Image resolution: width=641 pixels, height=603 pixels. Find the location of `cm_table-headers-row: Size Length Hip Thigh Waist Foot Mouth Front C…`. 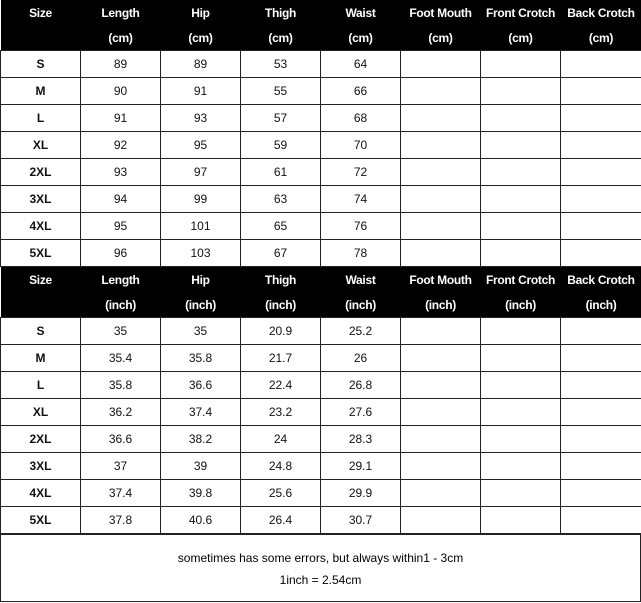

cm_table-headers-row: Size Length Hip Thigh Waist Foot Mouth Front C… is located at coordinates (320, 12).